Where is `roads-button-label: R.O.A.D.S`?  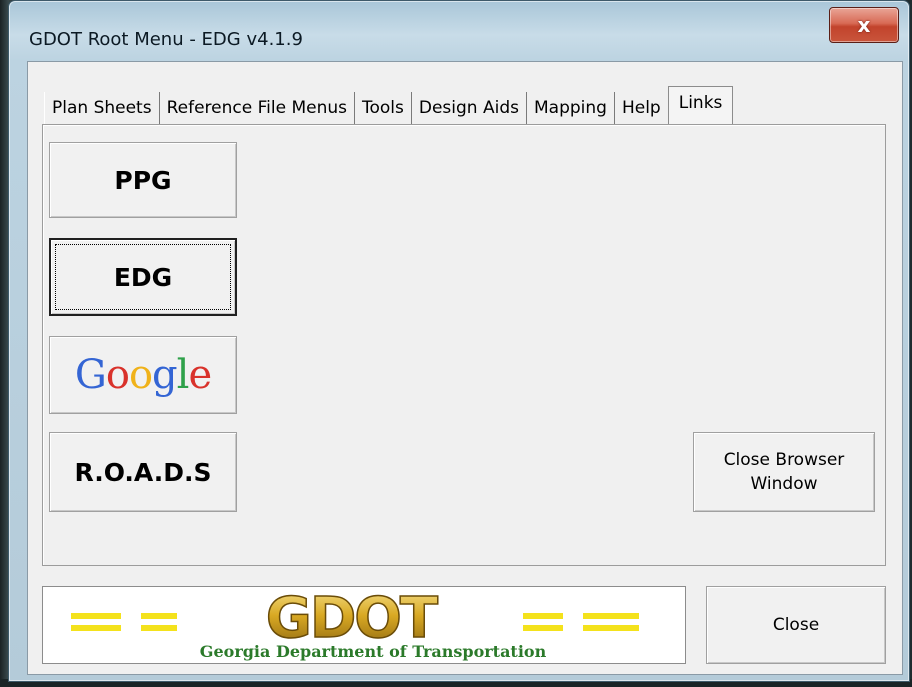 roads-button-label: R.O.A.D.S is located at coordinates (143, 472).